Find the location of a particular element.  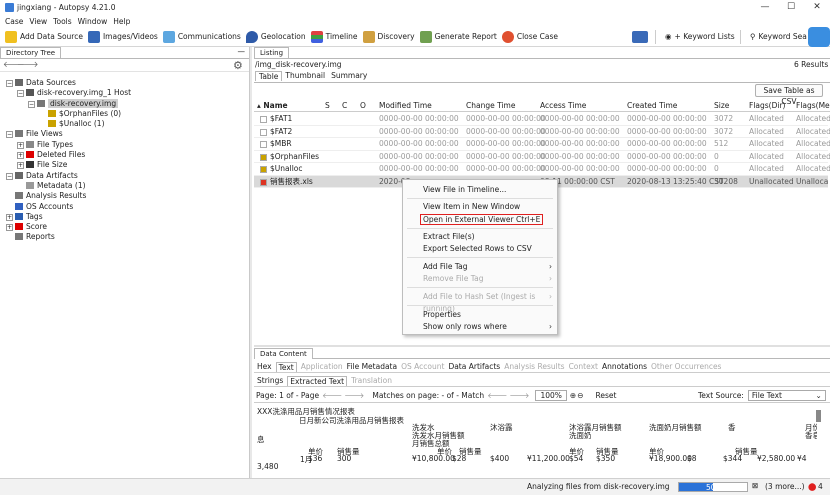

menu-item-open-external-viewer: Open in External Viewer Ctrl+E is located at coordinates (480, 220).